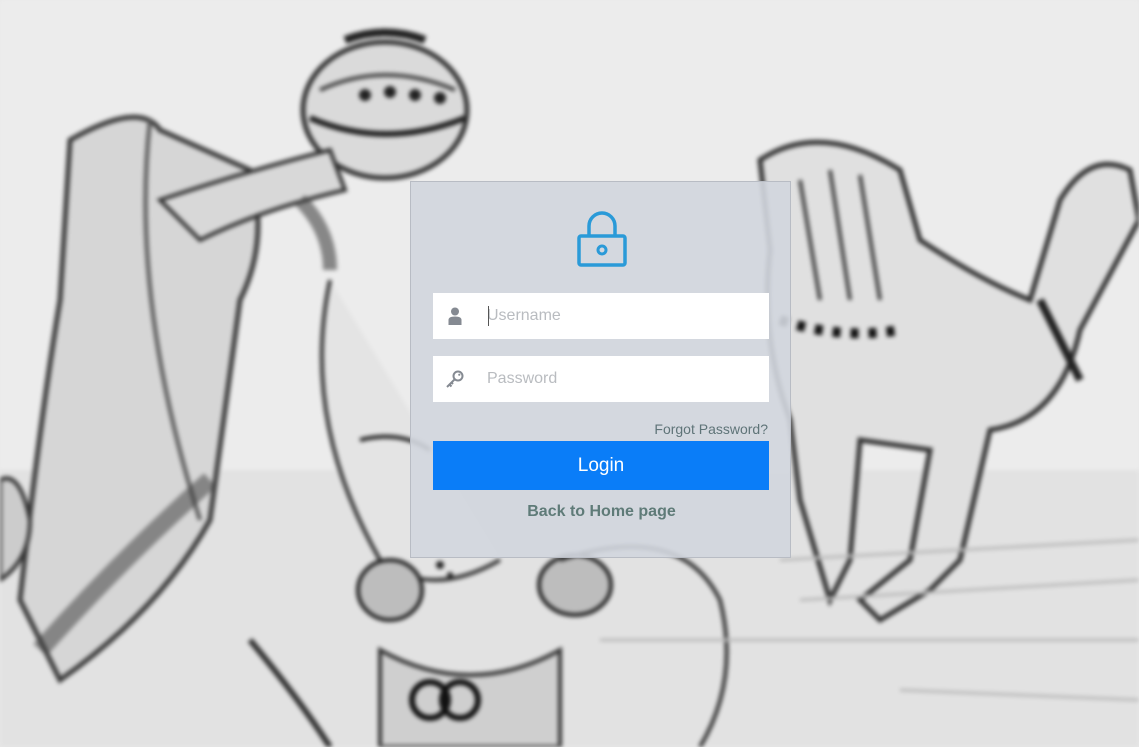 The width and height of the screenshot is (1139, 747). Describe the element at coordinates (455, 379) in the screenshot. I see `key-icon` at that location.